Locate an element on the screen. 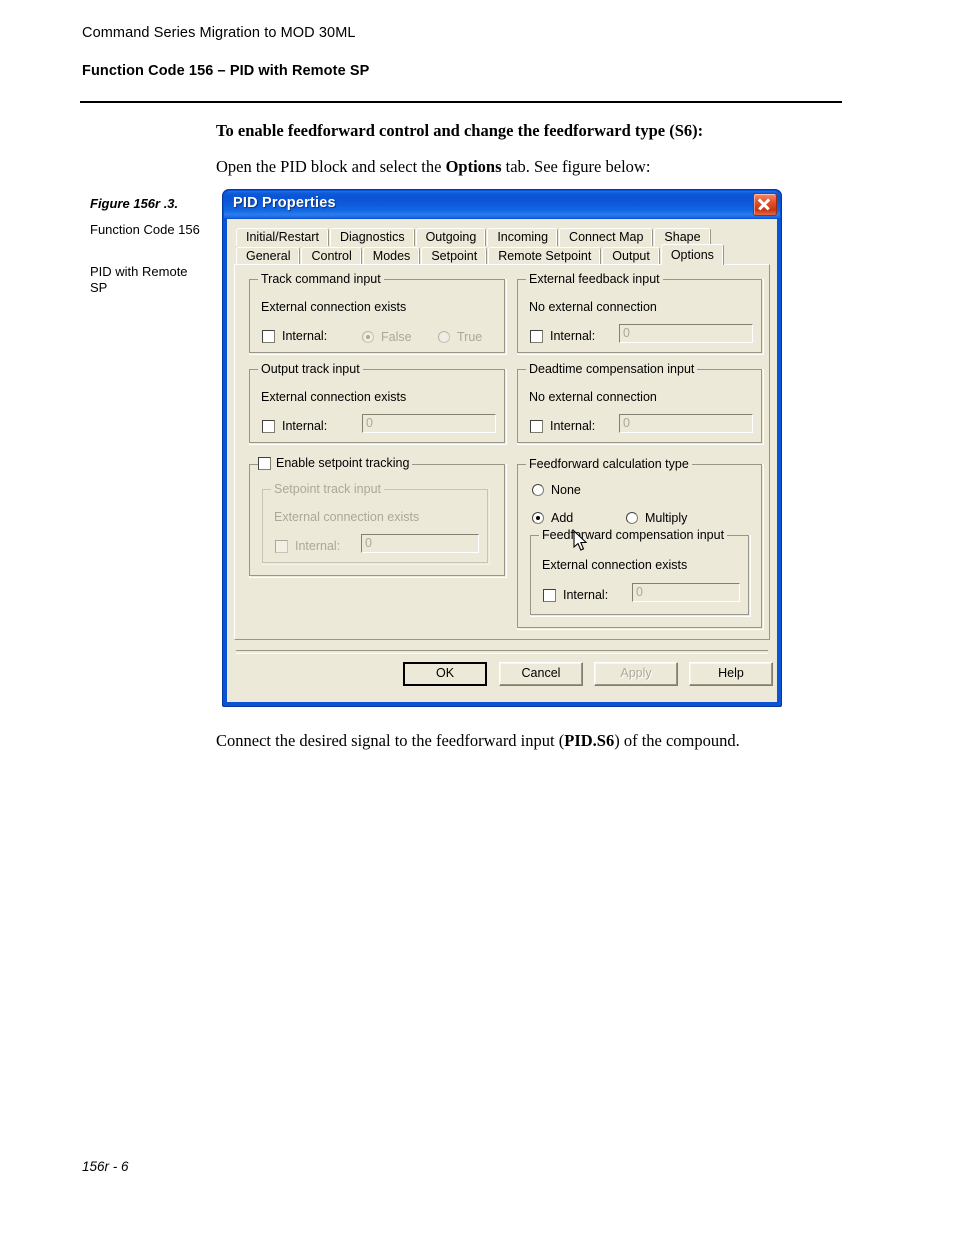 The width and height of the screenshot is (954, 1235). setpoint-track-internal-checkbox is located at coordinates (281, 546).